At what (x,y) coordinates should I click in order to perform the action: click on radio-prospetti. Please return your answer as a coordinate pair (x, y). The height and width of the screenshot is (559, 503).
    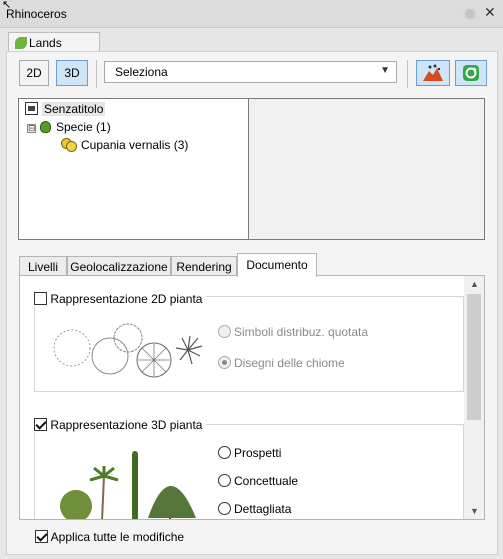
    Looking at the image, I should click on (224, 452).